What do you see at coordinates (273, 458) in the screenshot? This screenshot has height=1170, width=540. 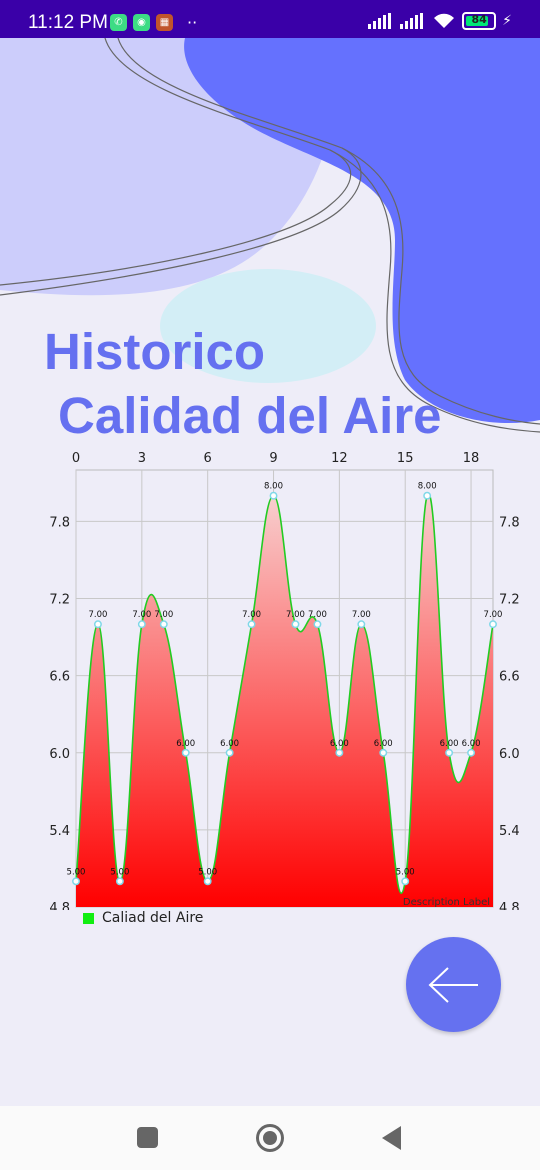 I see `x-tick-label: 9` at bounding box center [273, 458].